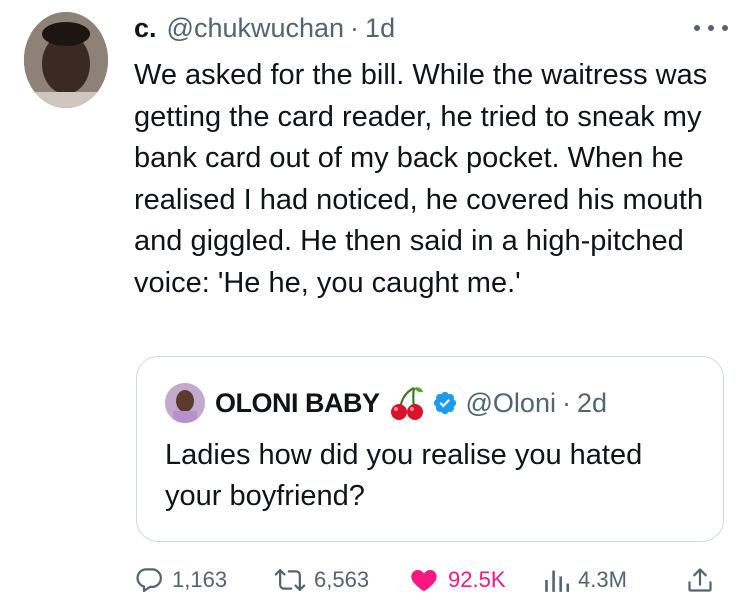  I want to click on action-bar: 1,163 6,563 92.5K 4.3M, so click(434, 580).